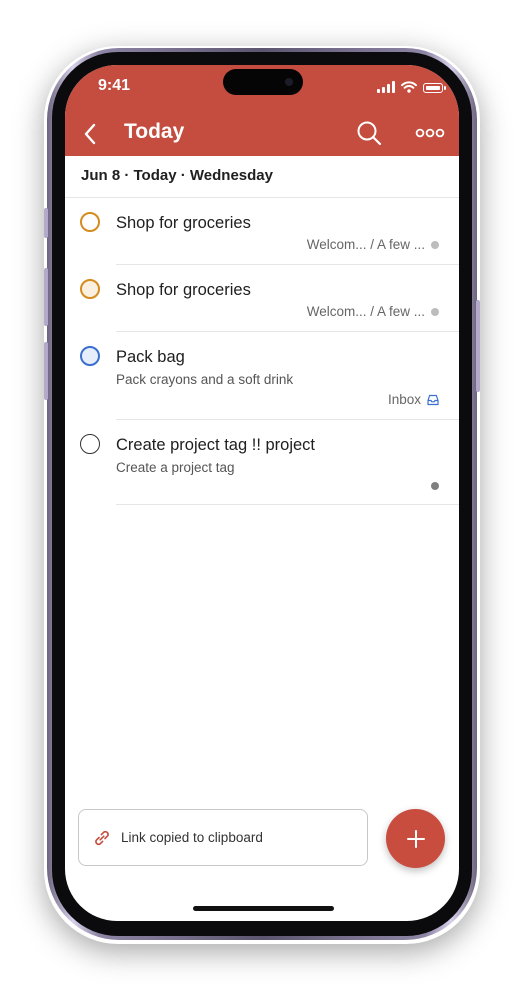 The width and height of the screenshot is (525, 986). I want to click on task-divider, so click(287, 504).